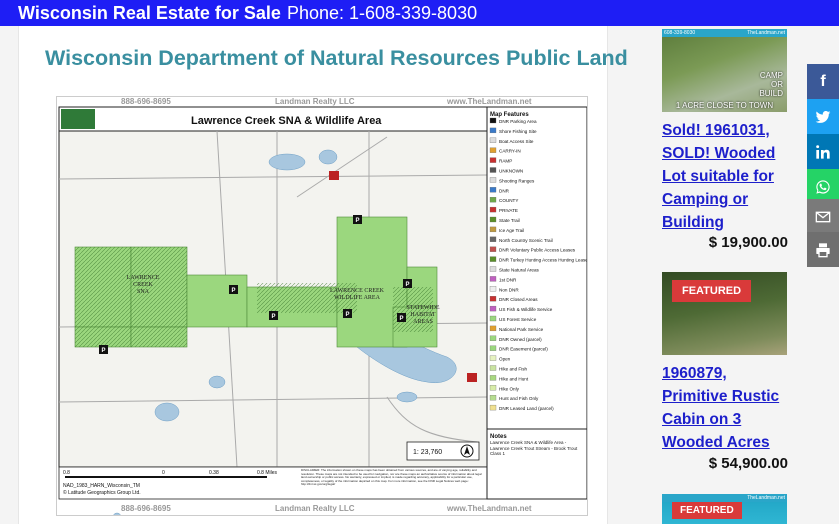  Describe the element at coordinates (724, 498) in the screenshot. I see `thumb-watermark: TheLandman.net` at that location.